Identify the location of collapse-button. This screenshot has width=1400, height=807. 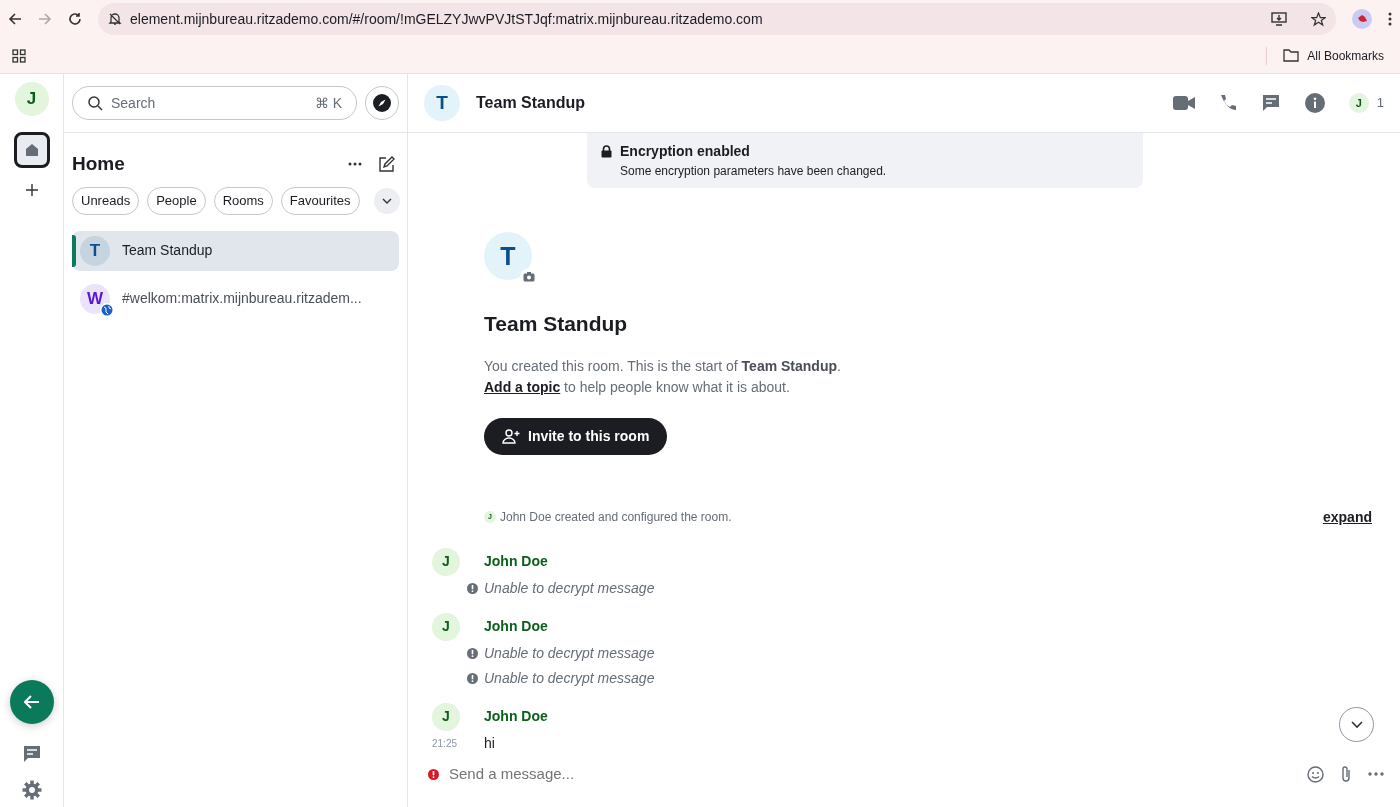
(31, 702).